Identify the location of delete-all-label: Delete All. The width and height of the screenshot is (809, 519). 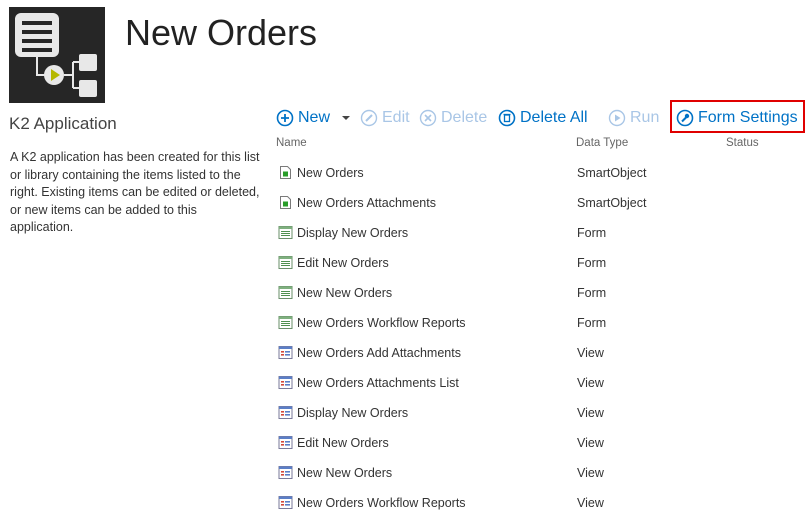
(554, 117).